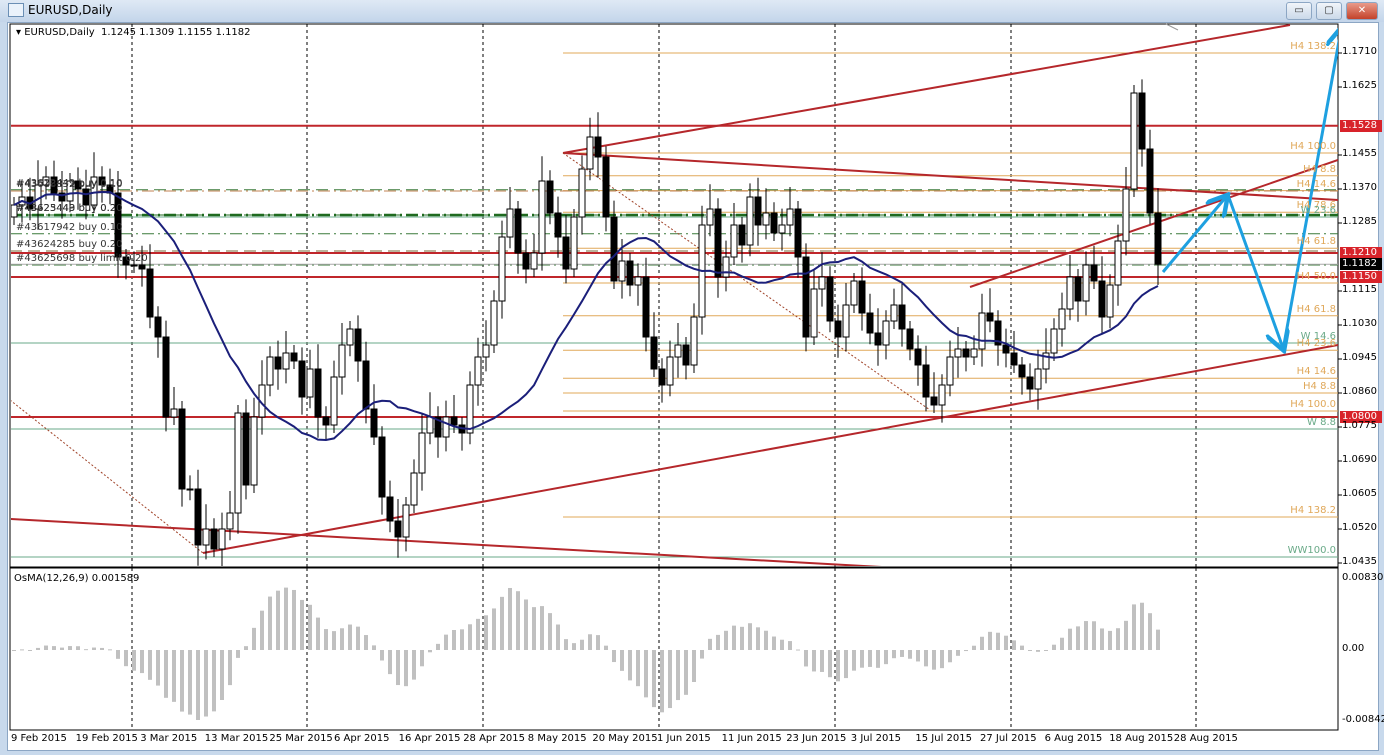 The image size is (1384, 755). What do you see at coordinates (301, 738) in the screenshot?
I see `date-axis-label: 25 Mar 2015` at bounding box center [301, 738].